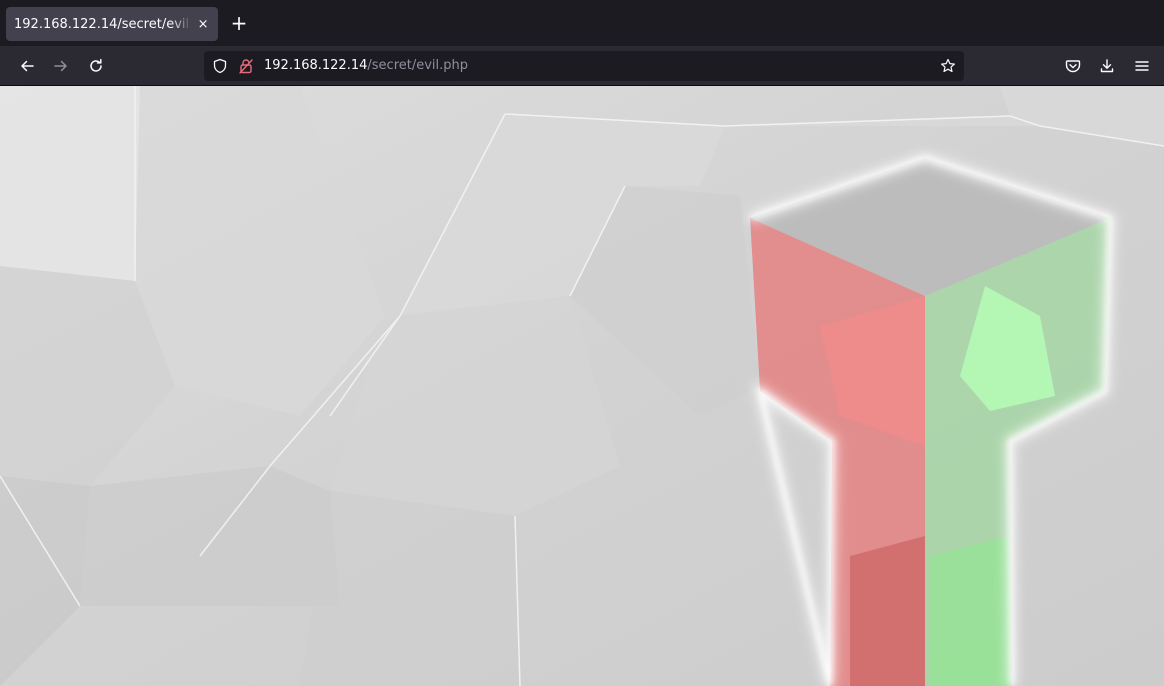  I want to click on tab-title: 192.168.122.14/secret/evil.php, so click(103, 24).